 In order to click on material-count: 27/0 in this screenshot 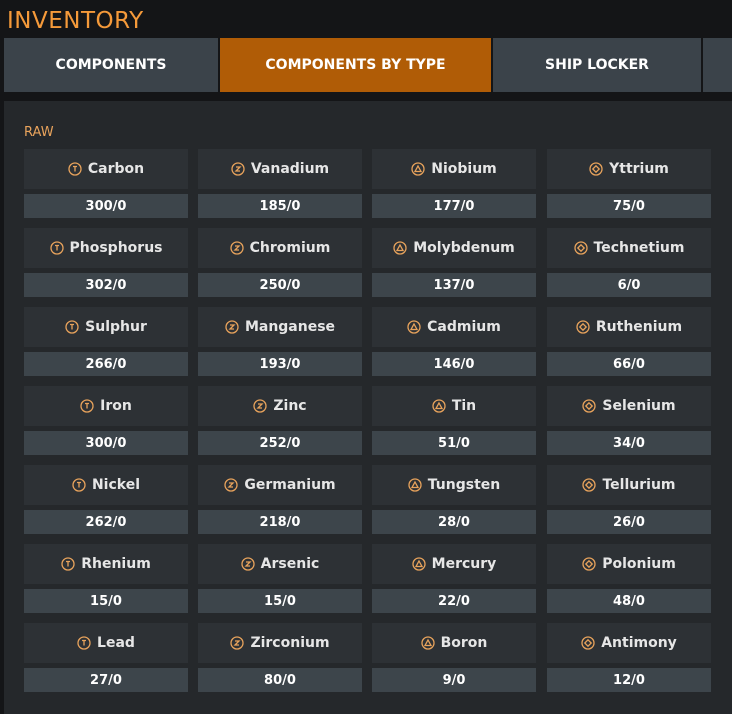, I will do `click(106, 680)`.